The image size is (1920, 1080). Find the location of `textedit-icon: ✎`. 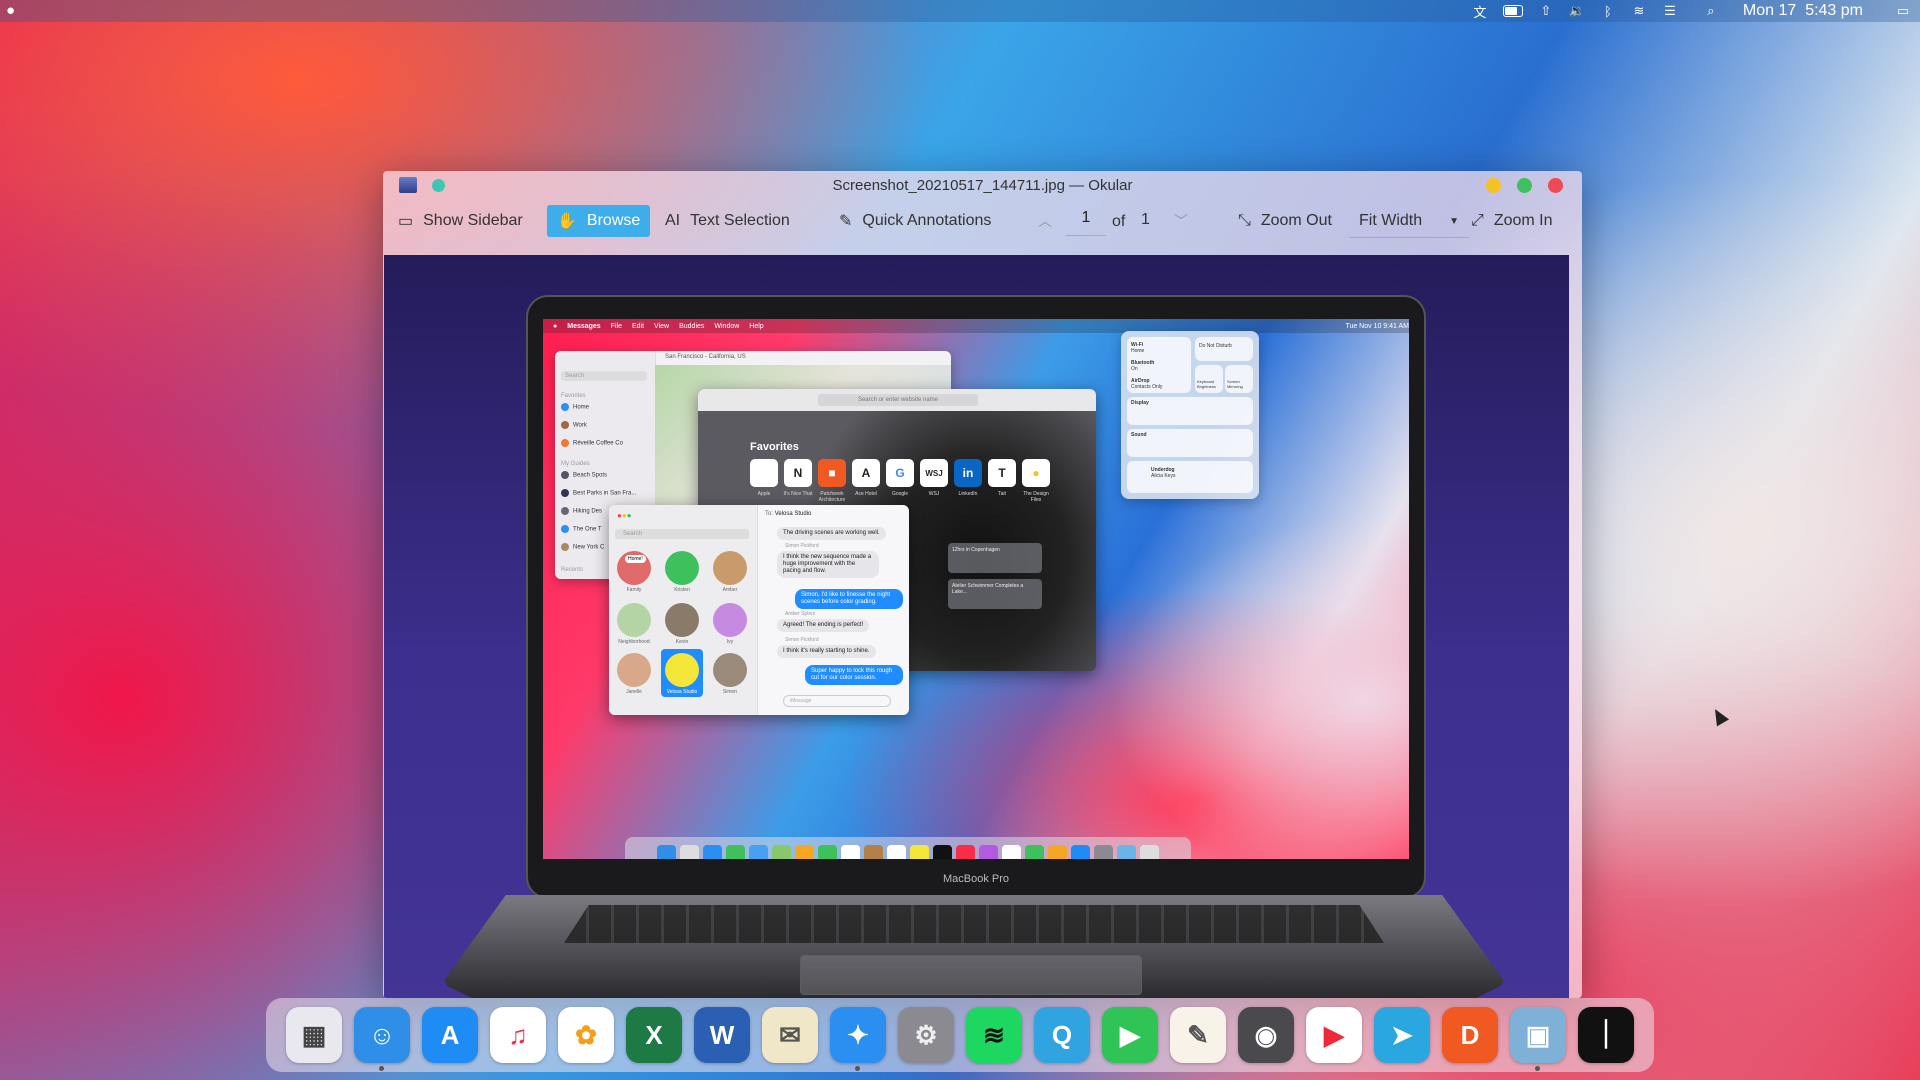

textedit-icon: ✎ is located at coordinates (1198, 1035).